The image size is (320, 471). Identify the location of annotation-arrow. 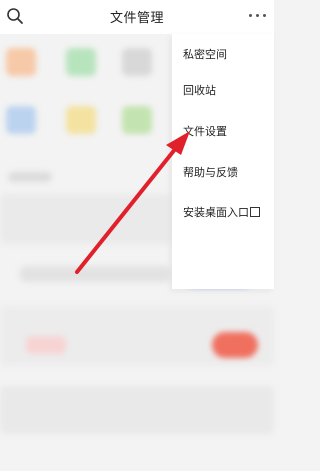
(132, 202).